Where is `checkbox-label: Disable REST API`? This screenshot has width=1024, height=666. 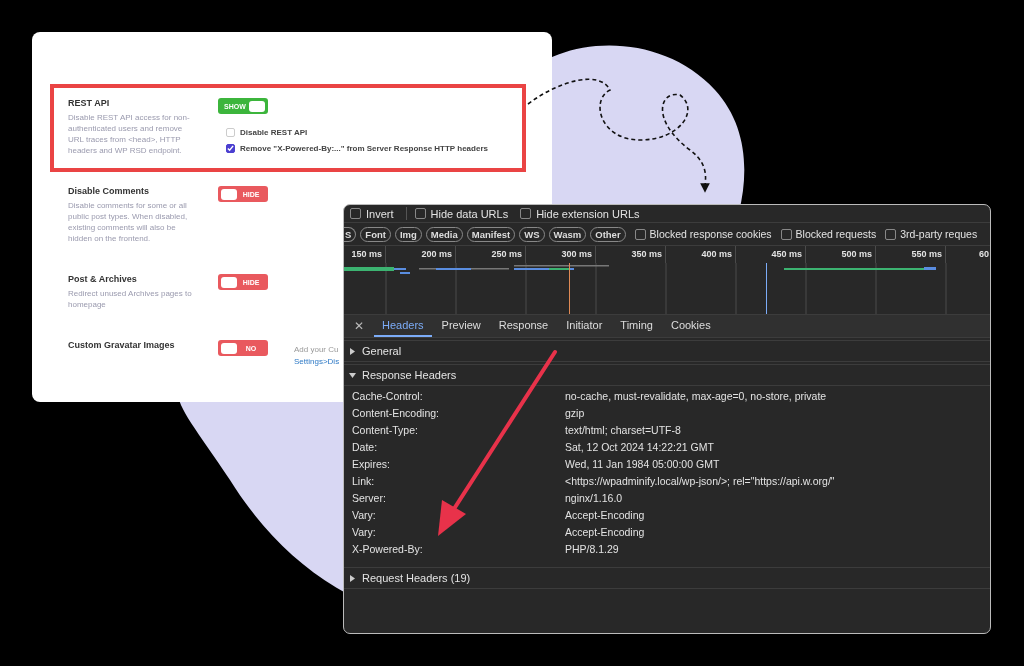 checkbox-label: Disable REST API is located at coordinates (274, 132).